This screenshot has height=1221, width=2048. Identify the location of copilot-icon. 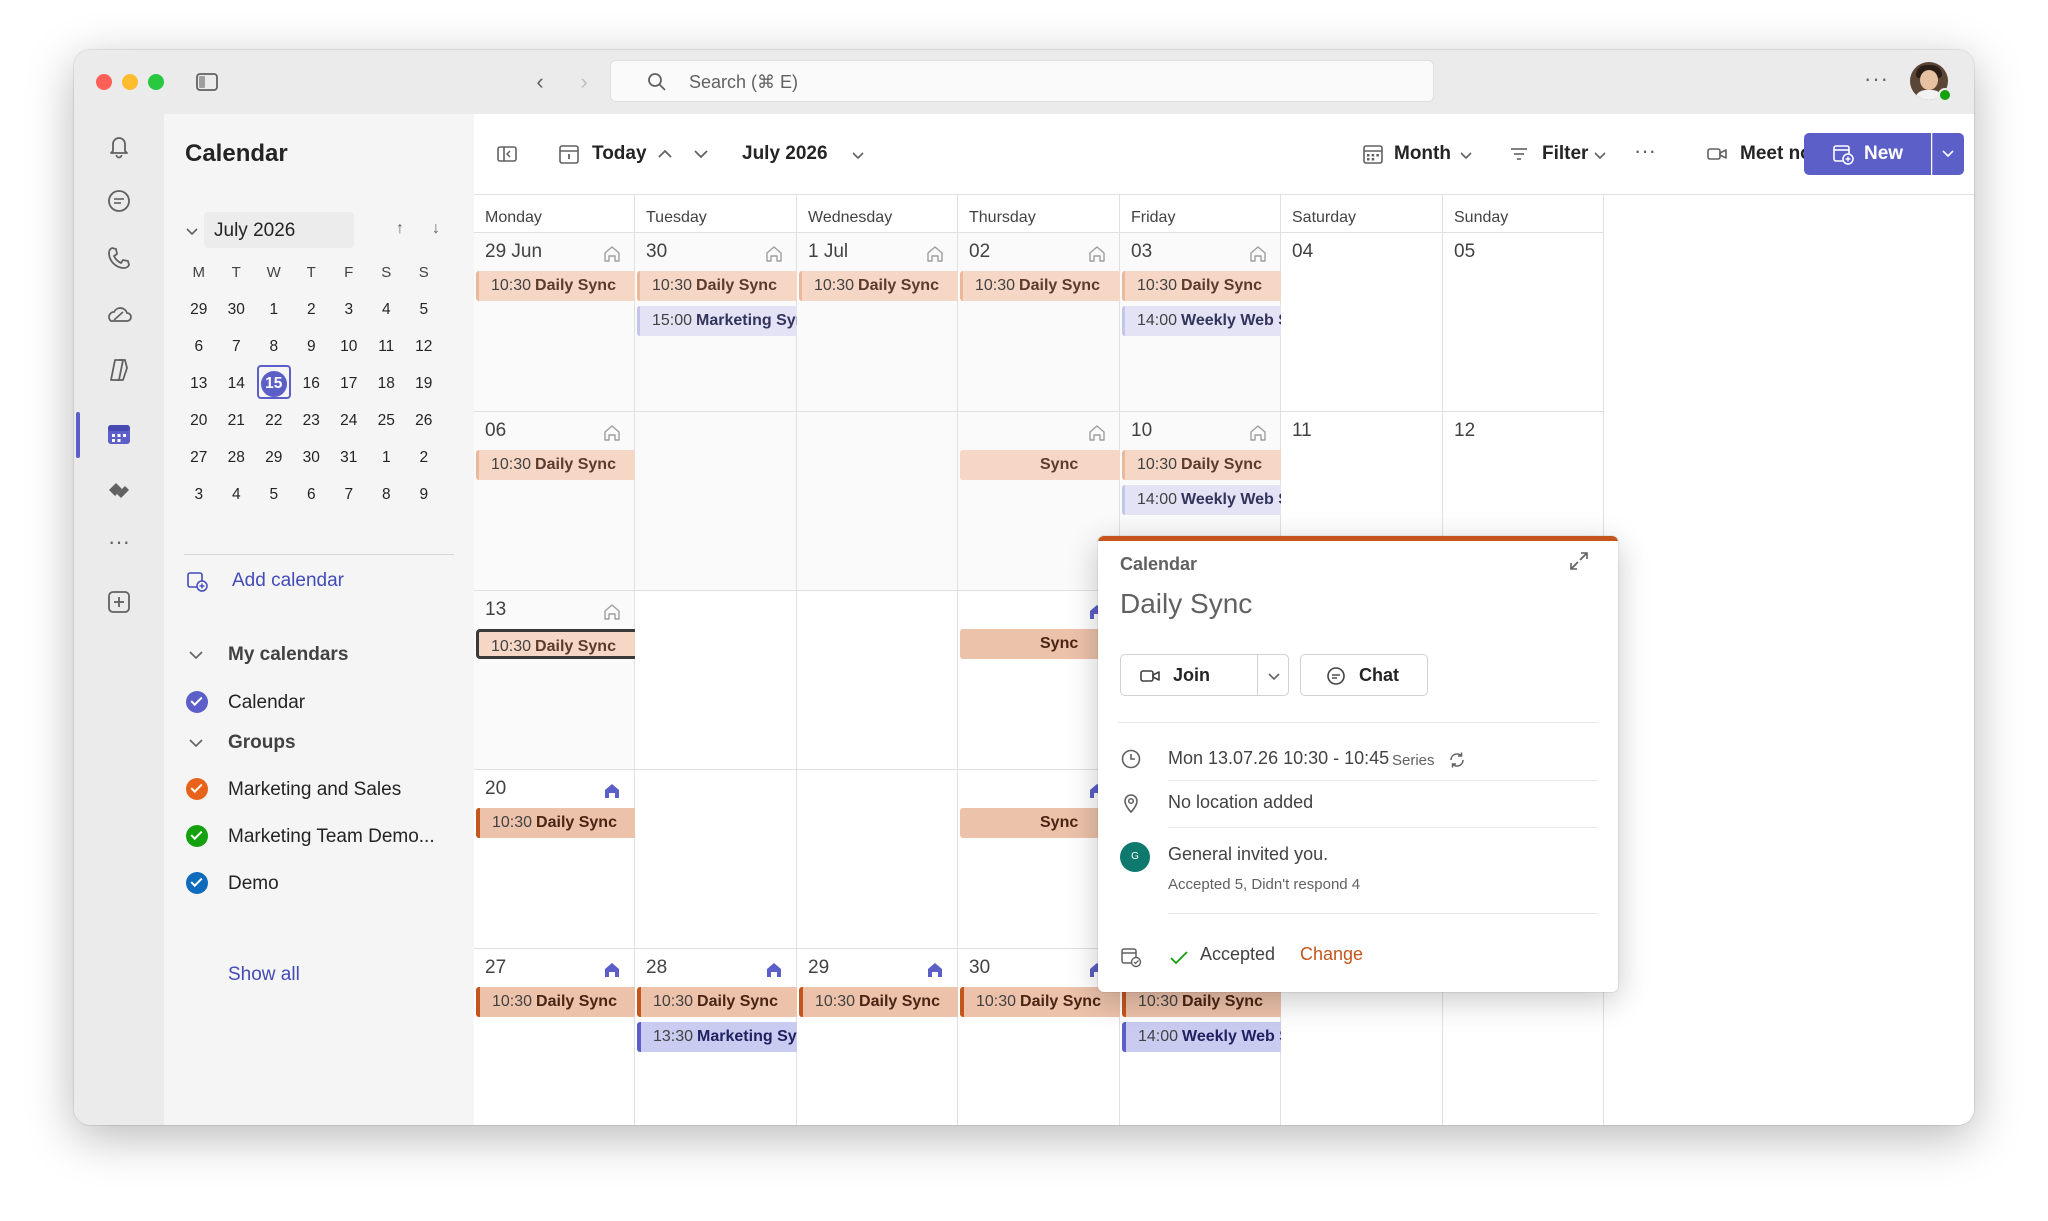
(119, 370).